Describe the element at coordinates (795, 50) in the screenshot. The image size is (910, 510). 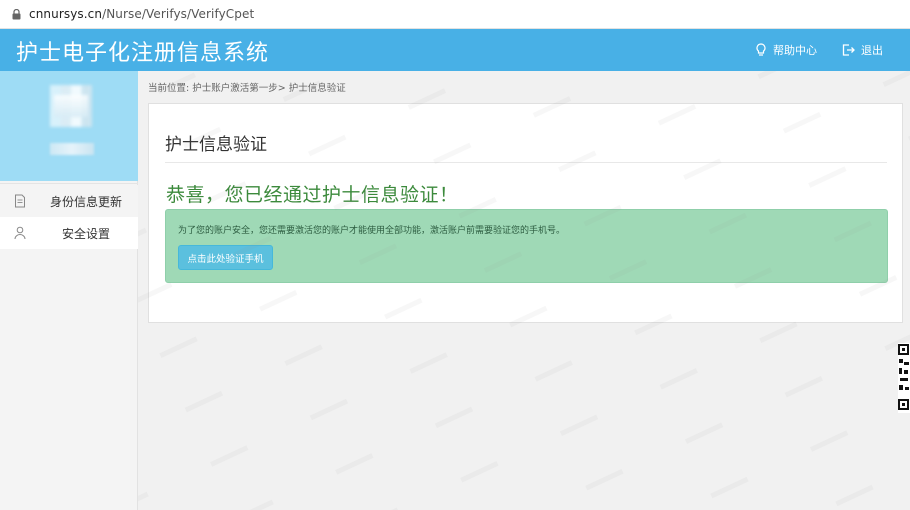
I see `help-center-label: 帮助中心` at that location.